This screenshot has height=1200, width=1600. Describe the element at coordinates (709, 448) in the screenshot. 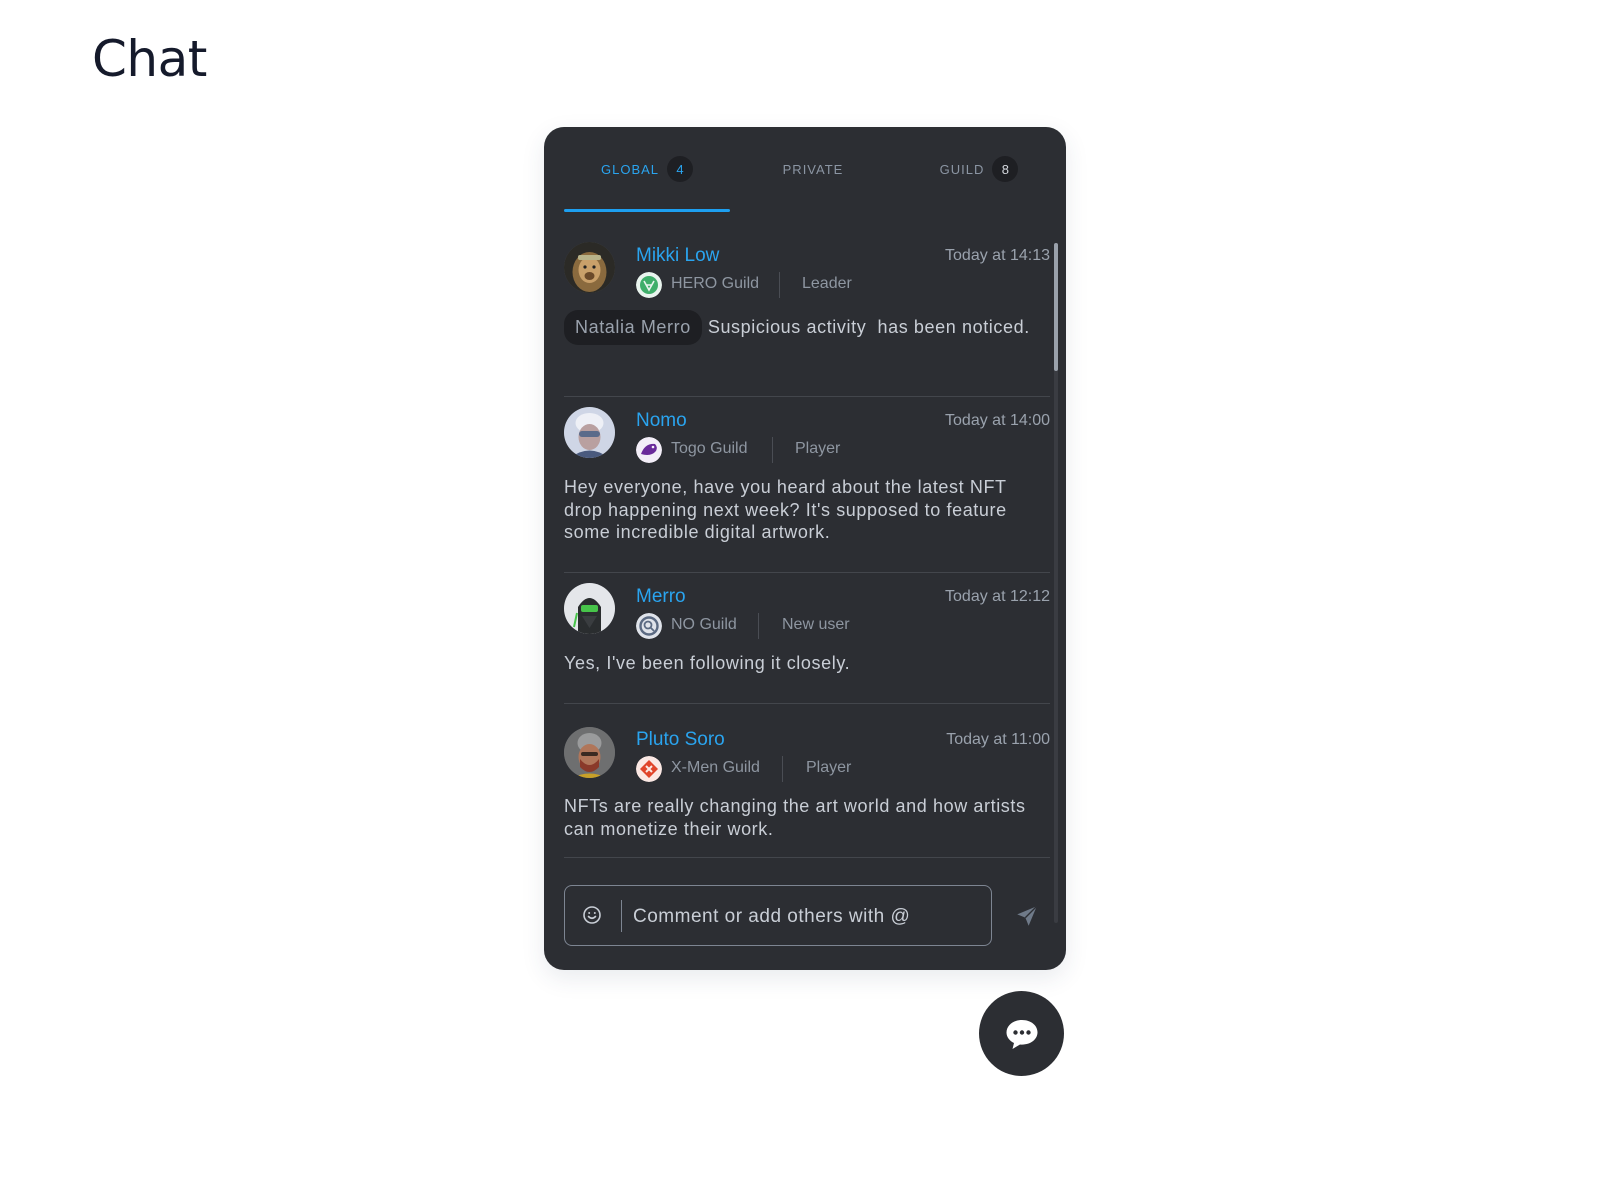

I see `guild-name: Togo Guild` at that location.